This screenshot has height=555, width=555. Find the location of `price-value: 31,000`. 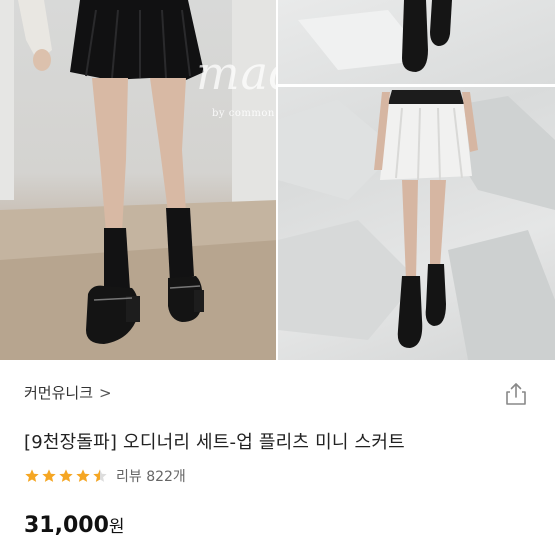

price-value: 31,000 is located at coordinates (66, 525).